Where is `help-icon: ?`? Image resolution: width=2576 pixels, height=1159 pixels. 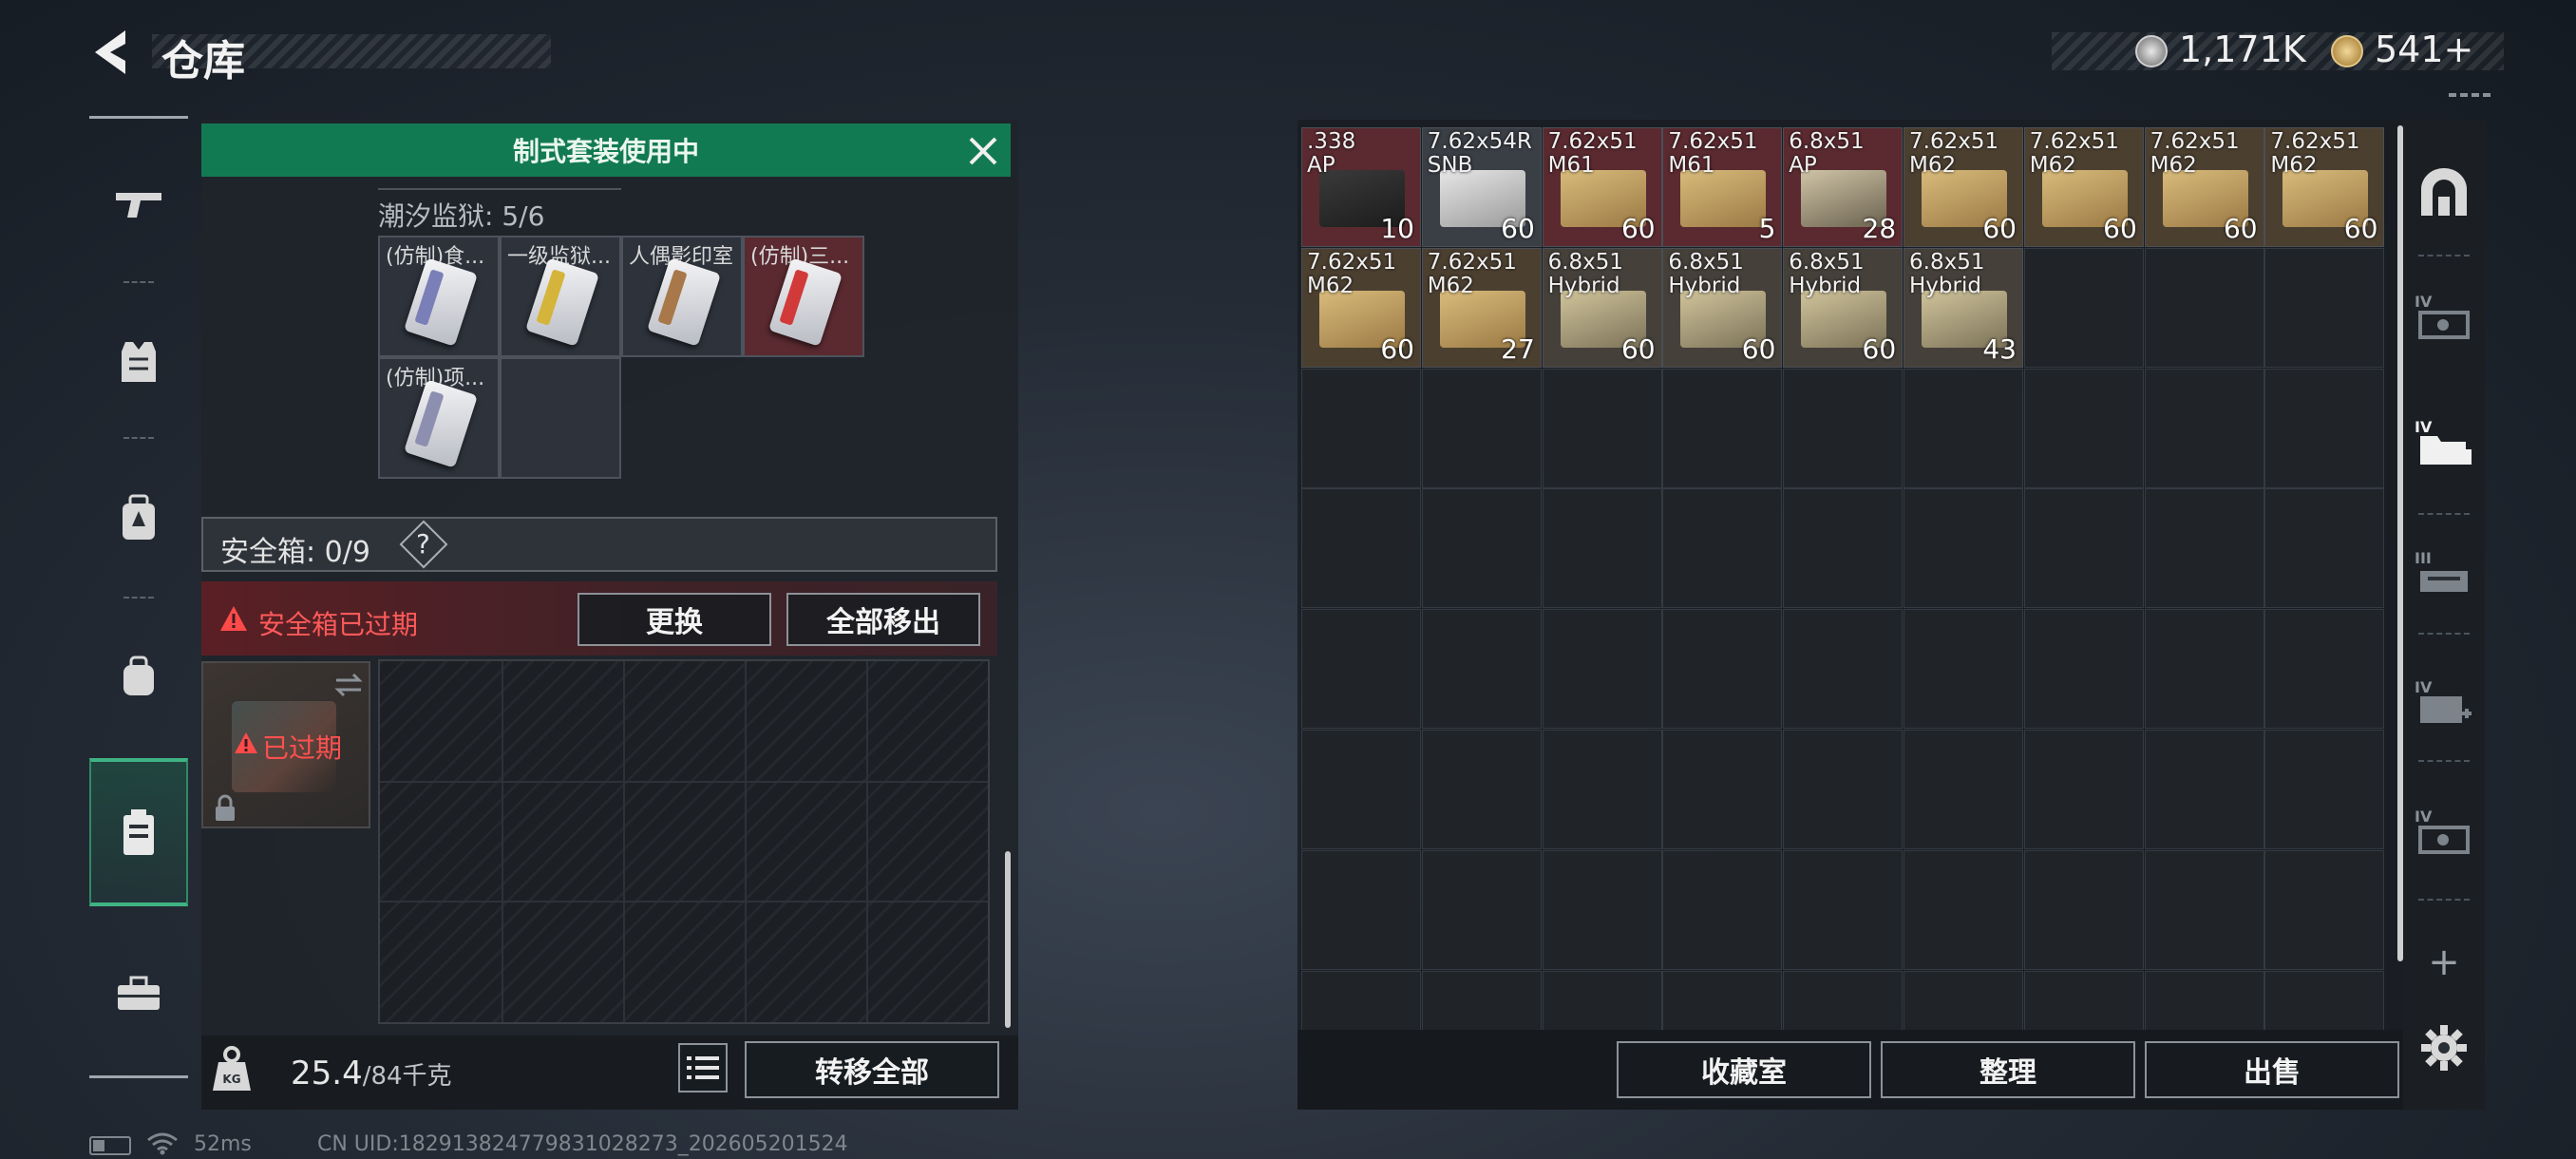
help-icon: ? is located at coordinates (423, 544).